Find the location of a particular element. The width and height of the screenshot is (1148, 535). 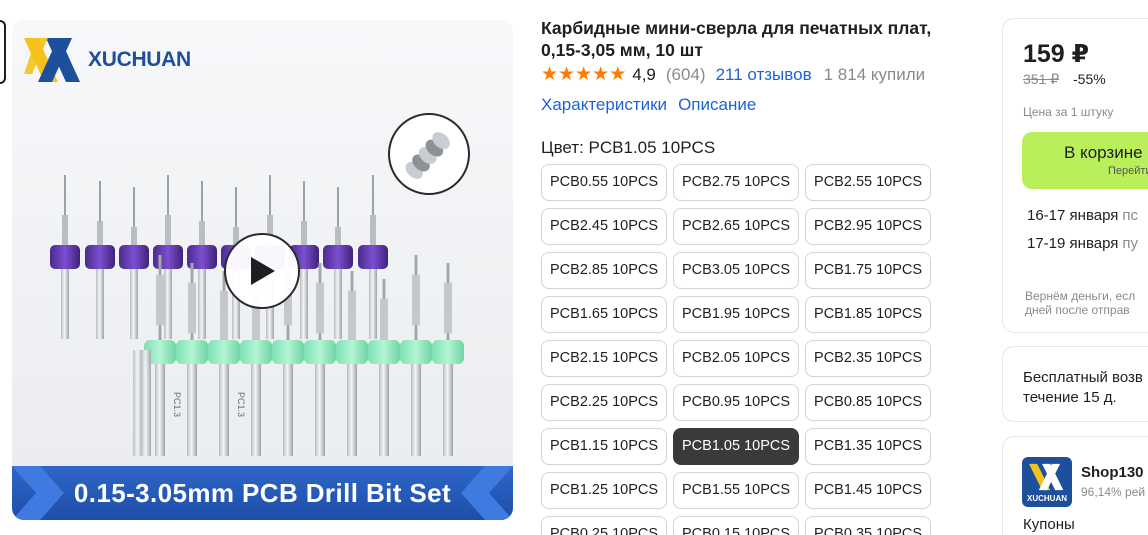

color-option: PCB1.25 10PCS is located at coordinates (604, 490).